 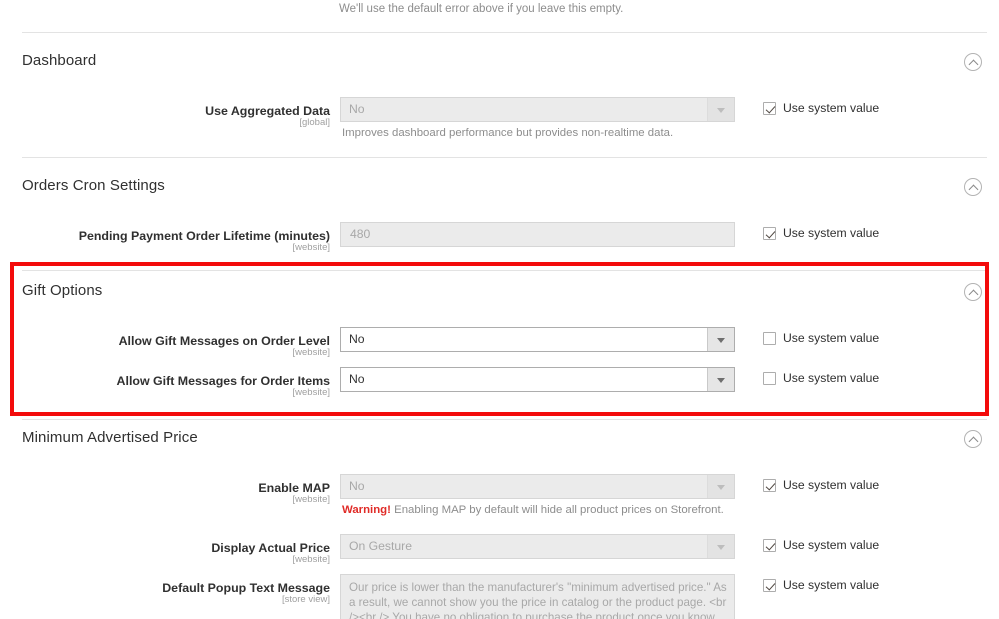 What do you see at coordinates (246, 588) in the screenshot?
I see `field-label: Default Popup Text Message` at bounding box center [246, 588].